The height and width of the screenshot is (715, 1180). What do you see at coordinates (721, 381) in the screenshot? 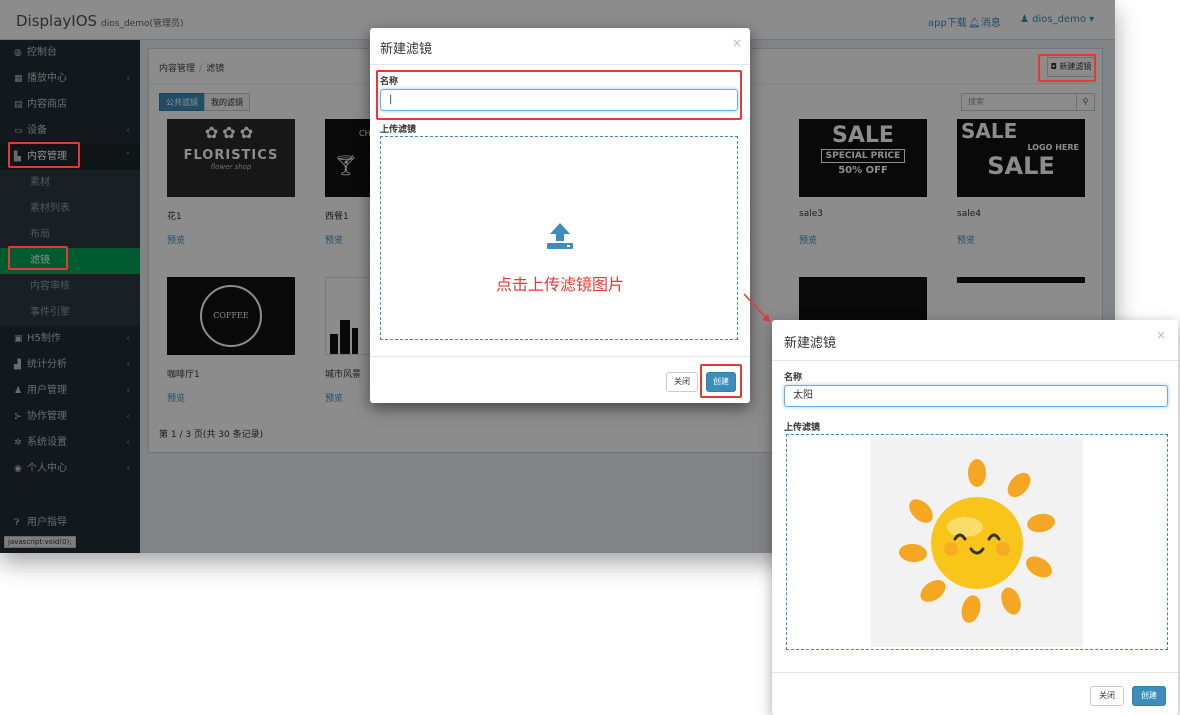
I see `highlight-create-button` at bounding box center [721, 381].